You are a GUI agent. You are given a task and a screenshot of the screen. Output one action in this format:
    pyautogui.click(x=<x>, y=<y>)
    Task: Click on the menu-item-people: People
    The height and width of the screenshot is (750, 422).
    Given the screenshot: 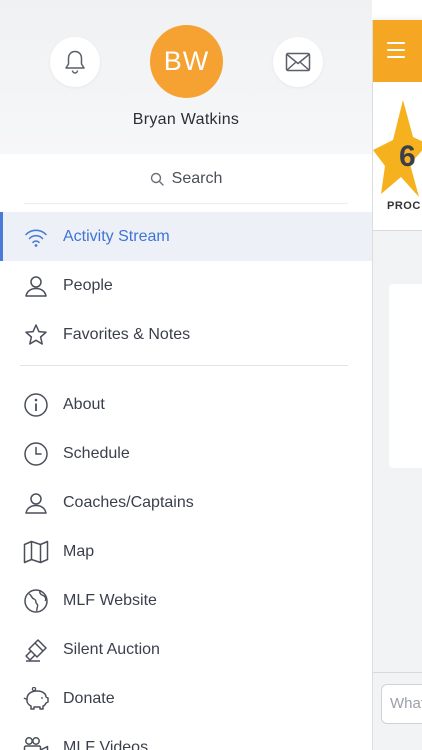 What is the action you would take?
    pyautogui.click(x=186, y=285)
    